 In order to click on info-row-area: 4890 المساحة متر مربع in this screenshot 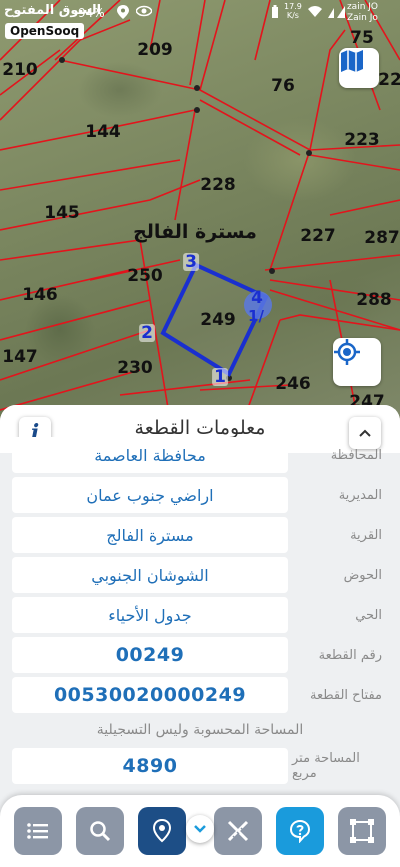, I will do `click(200, 766)`.